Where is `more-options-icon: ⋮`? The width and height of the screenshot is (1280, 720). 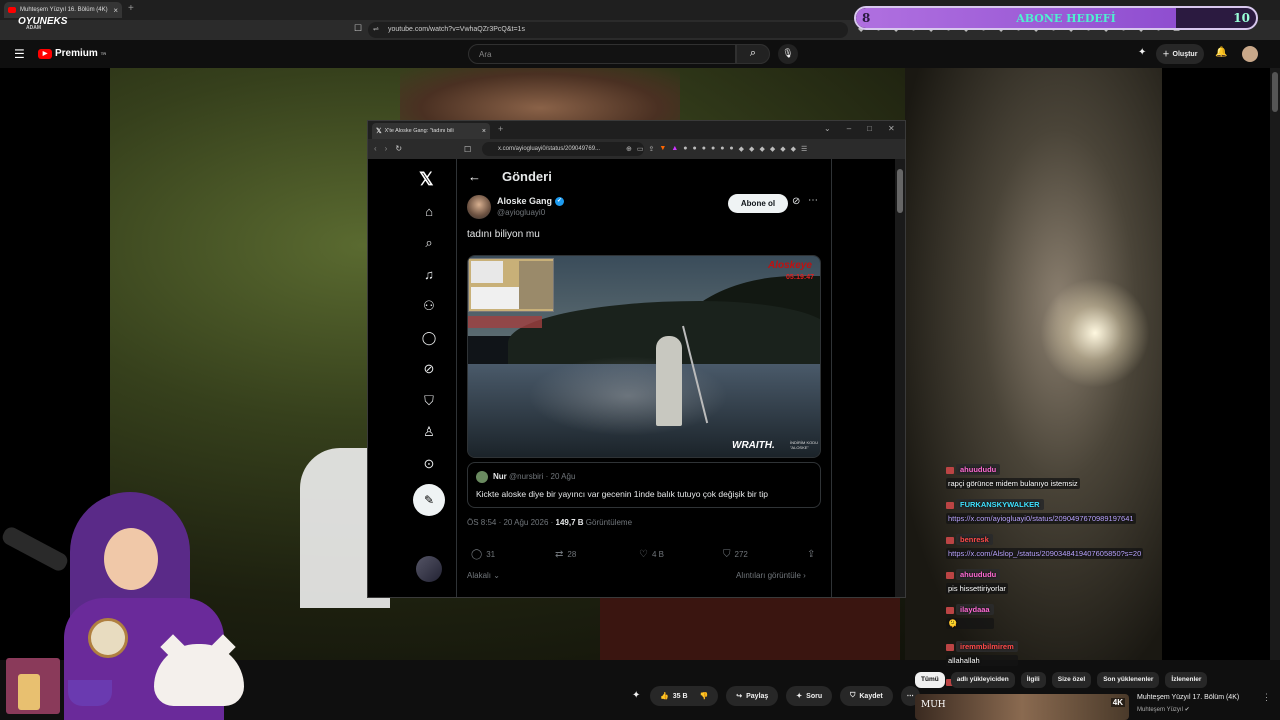
more-options-icon: ⋮ is located at coordinates (1266, 697).